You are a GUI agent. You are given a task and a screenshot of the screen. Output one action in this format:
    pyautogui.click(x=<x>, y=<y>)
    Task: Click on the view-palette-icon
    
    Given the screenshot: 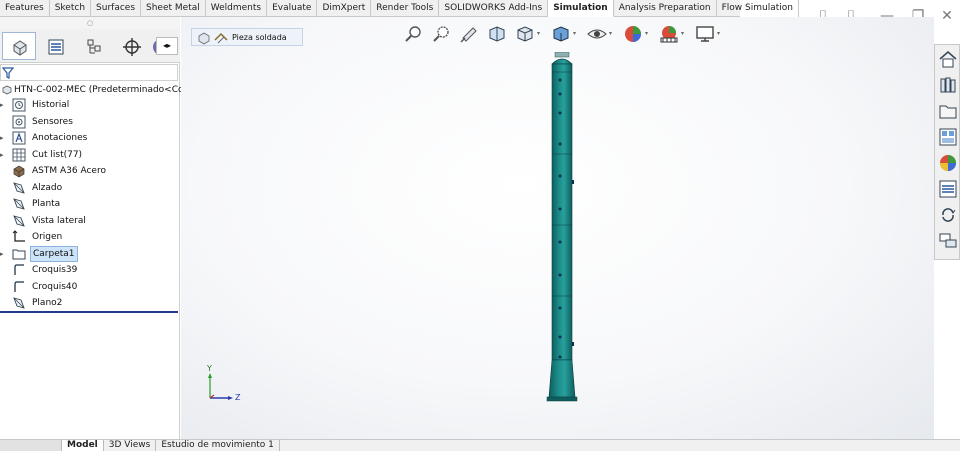 What is the action you would take?
    pyautogui.click(x=948, y=137)
    